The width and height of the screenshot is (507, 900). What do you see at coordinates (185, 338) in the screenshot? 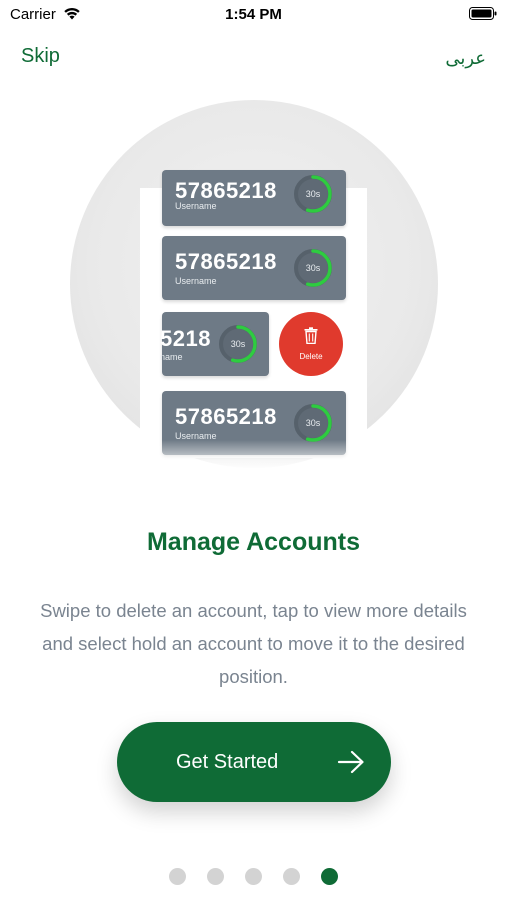
I see `account-number: 5218` at bounding box center [185, 338].